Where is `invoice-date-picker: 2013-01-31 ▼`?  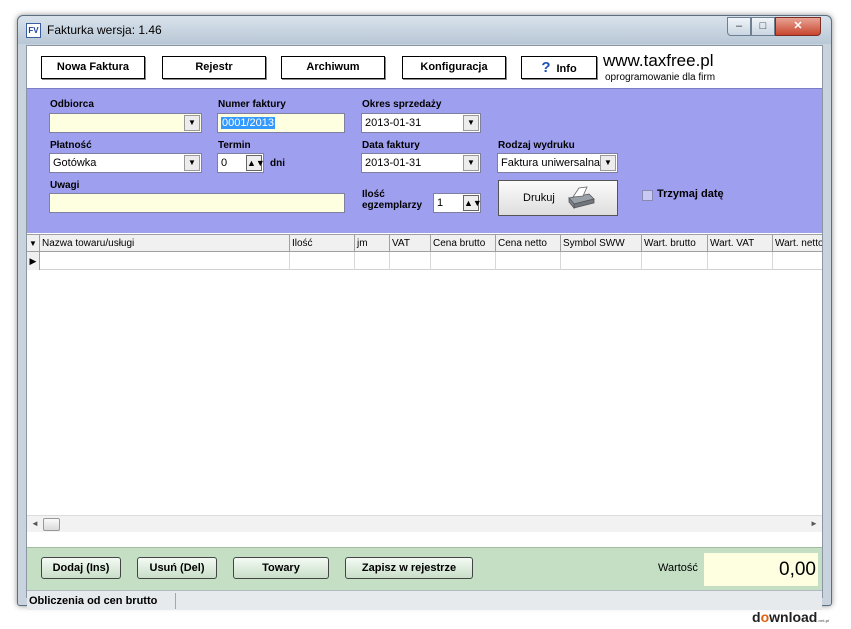
invoice-date-picker: 2013-01-31 ▼ is located at coordinates (421, 163).